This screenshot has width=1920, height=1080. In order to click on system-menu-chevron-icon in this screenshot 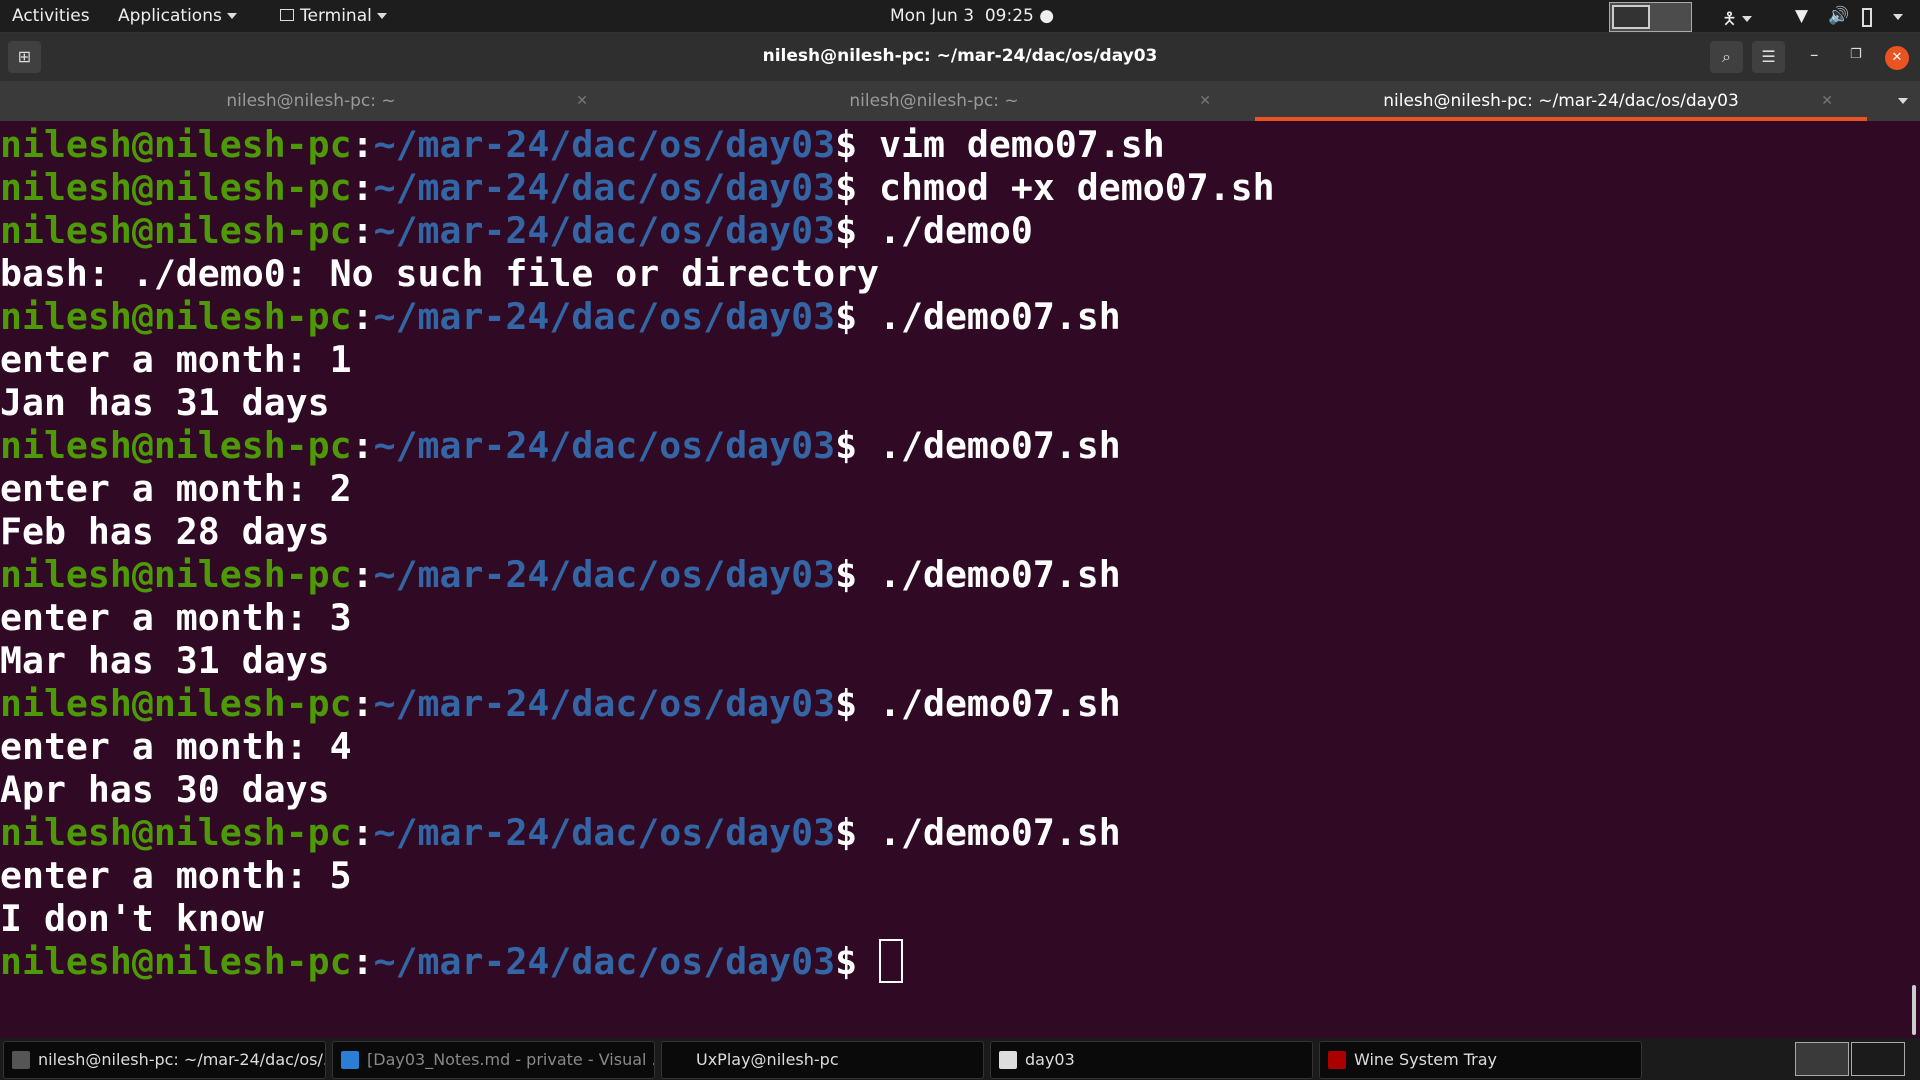, I will do `click(1898, 17)`.